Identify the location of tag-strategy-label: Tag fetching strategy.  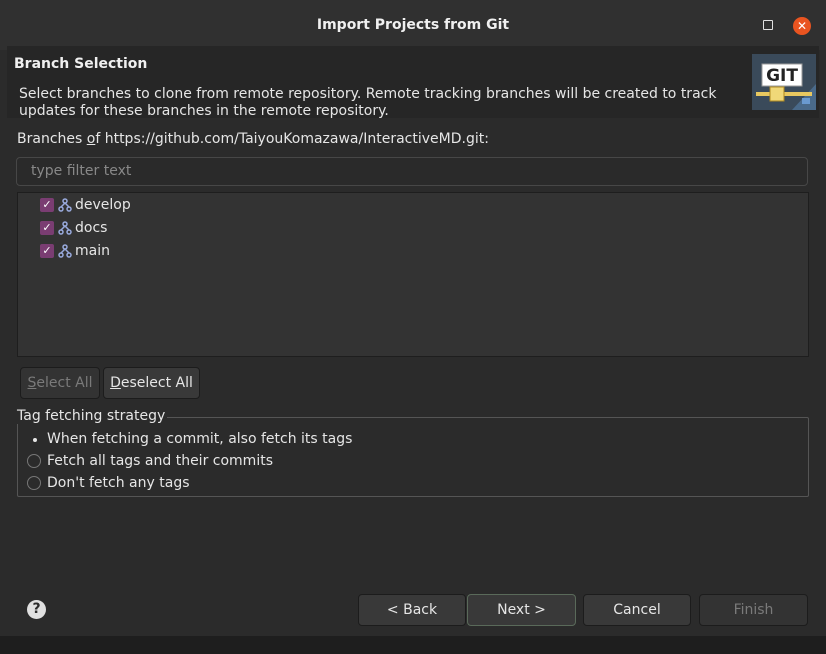
(92, 416).